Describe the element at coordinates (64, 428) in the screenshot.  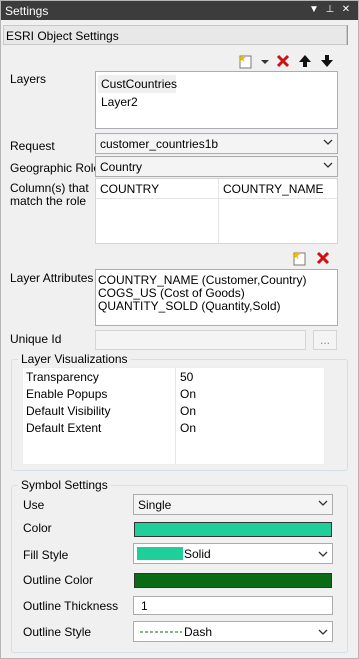
I see `property-name: Default Extent` at that location.